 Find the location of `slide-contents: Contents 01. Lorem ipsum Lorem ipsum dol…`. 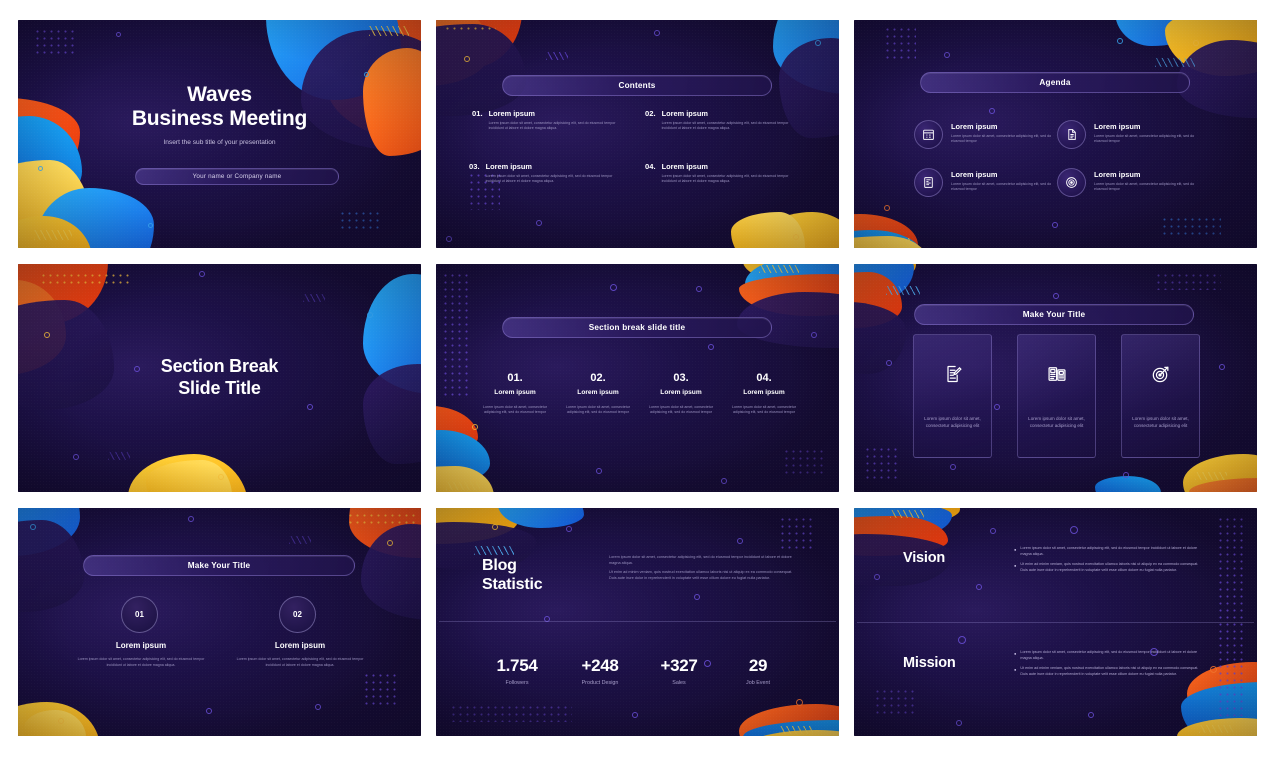

slide-contents: Contents 01. Lorem ipsum Lorem ipsum dol… is located at coordinates (637, 134).